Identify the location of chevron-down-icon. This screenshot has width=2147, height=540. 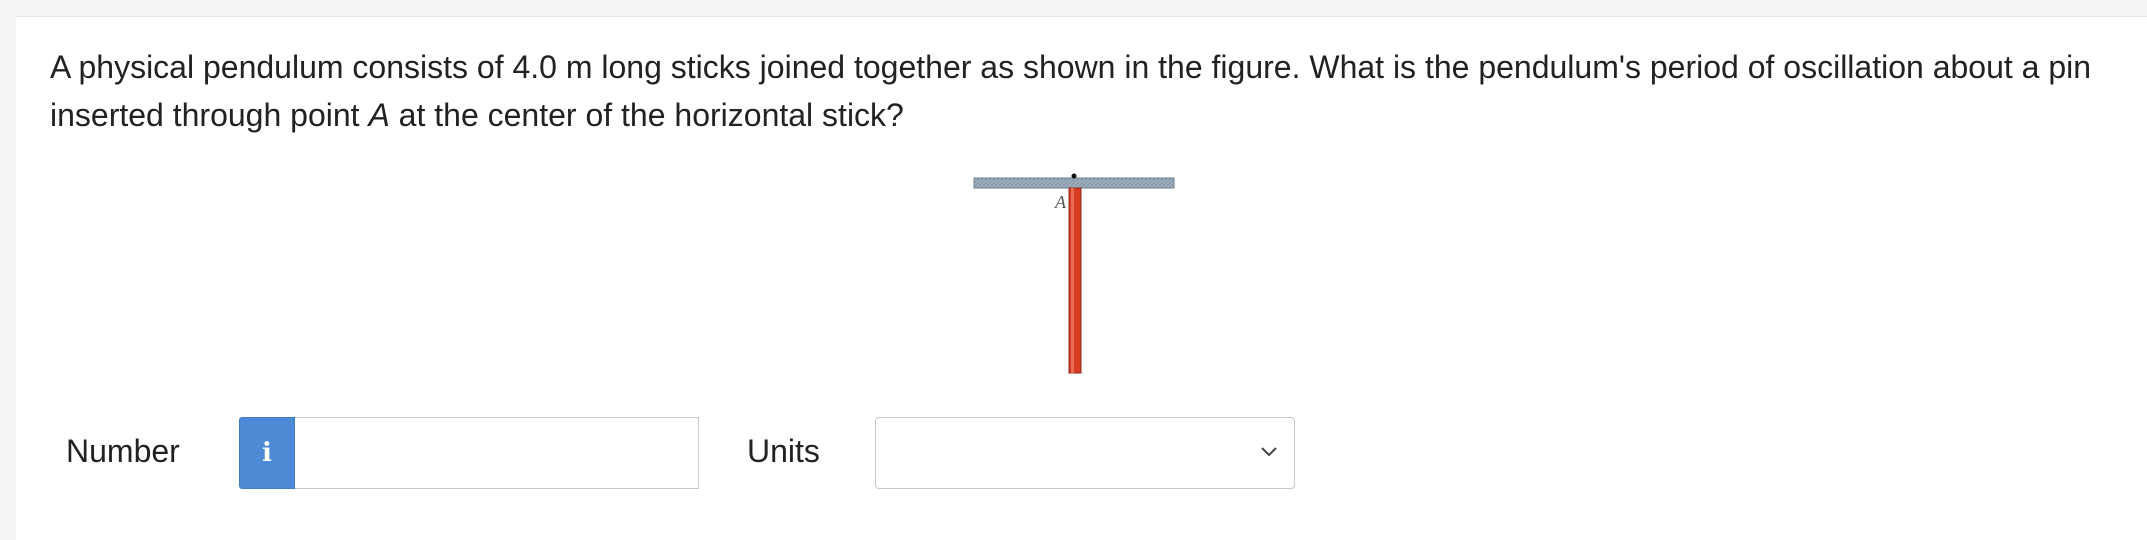
(1269, 452).